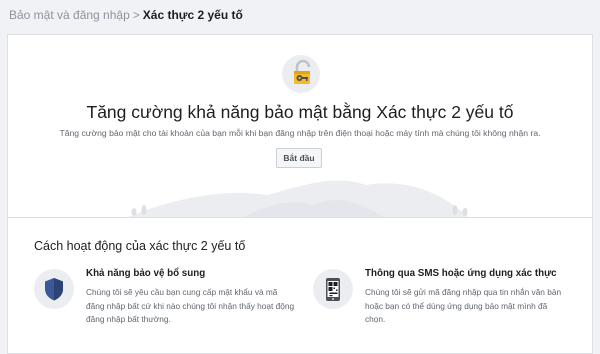 The width and height of the screenshot is (600, 354). Describe the element at coordinates (298, 198) in the screenshot. I see `mountains-illustration` at that location.